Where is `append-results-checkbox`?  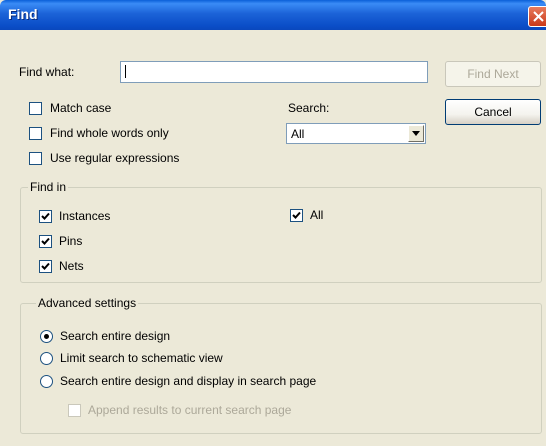 append-results-checkbox is located at coordinates (74, 410).